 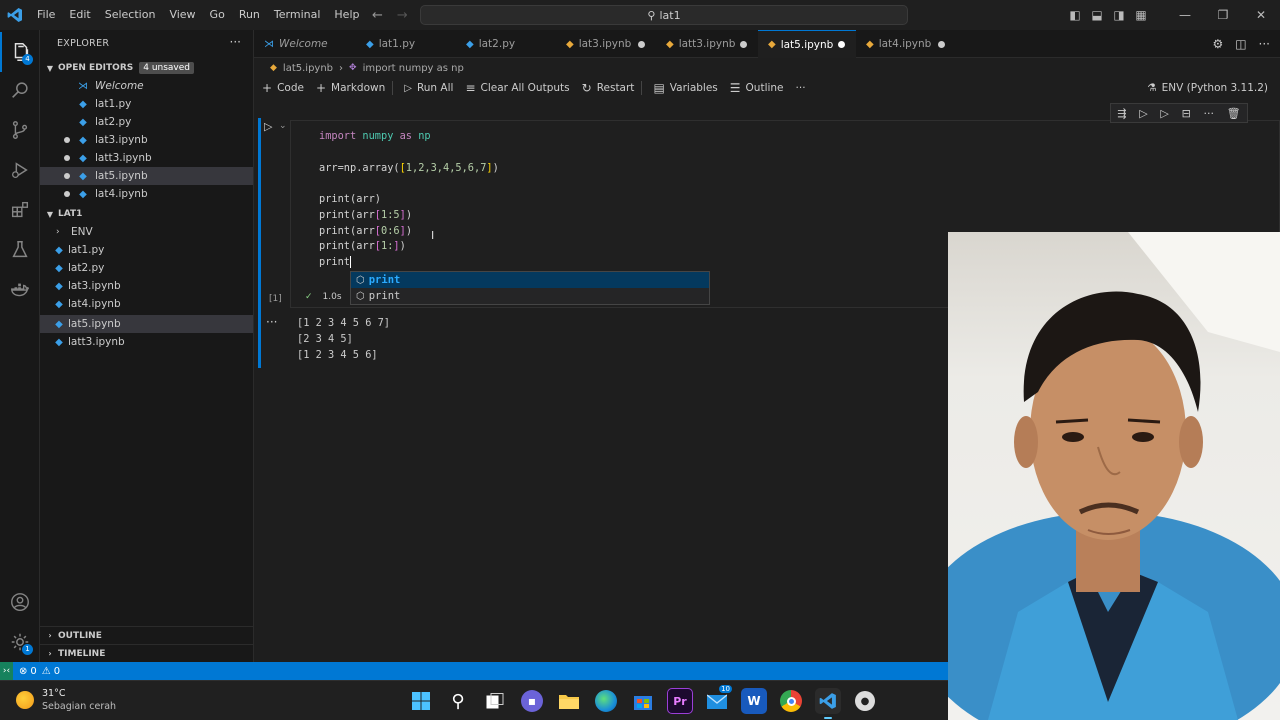 I want to click on tree-file-lat4: ◆ lat4.ipynb, so click(x=146, y=304).